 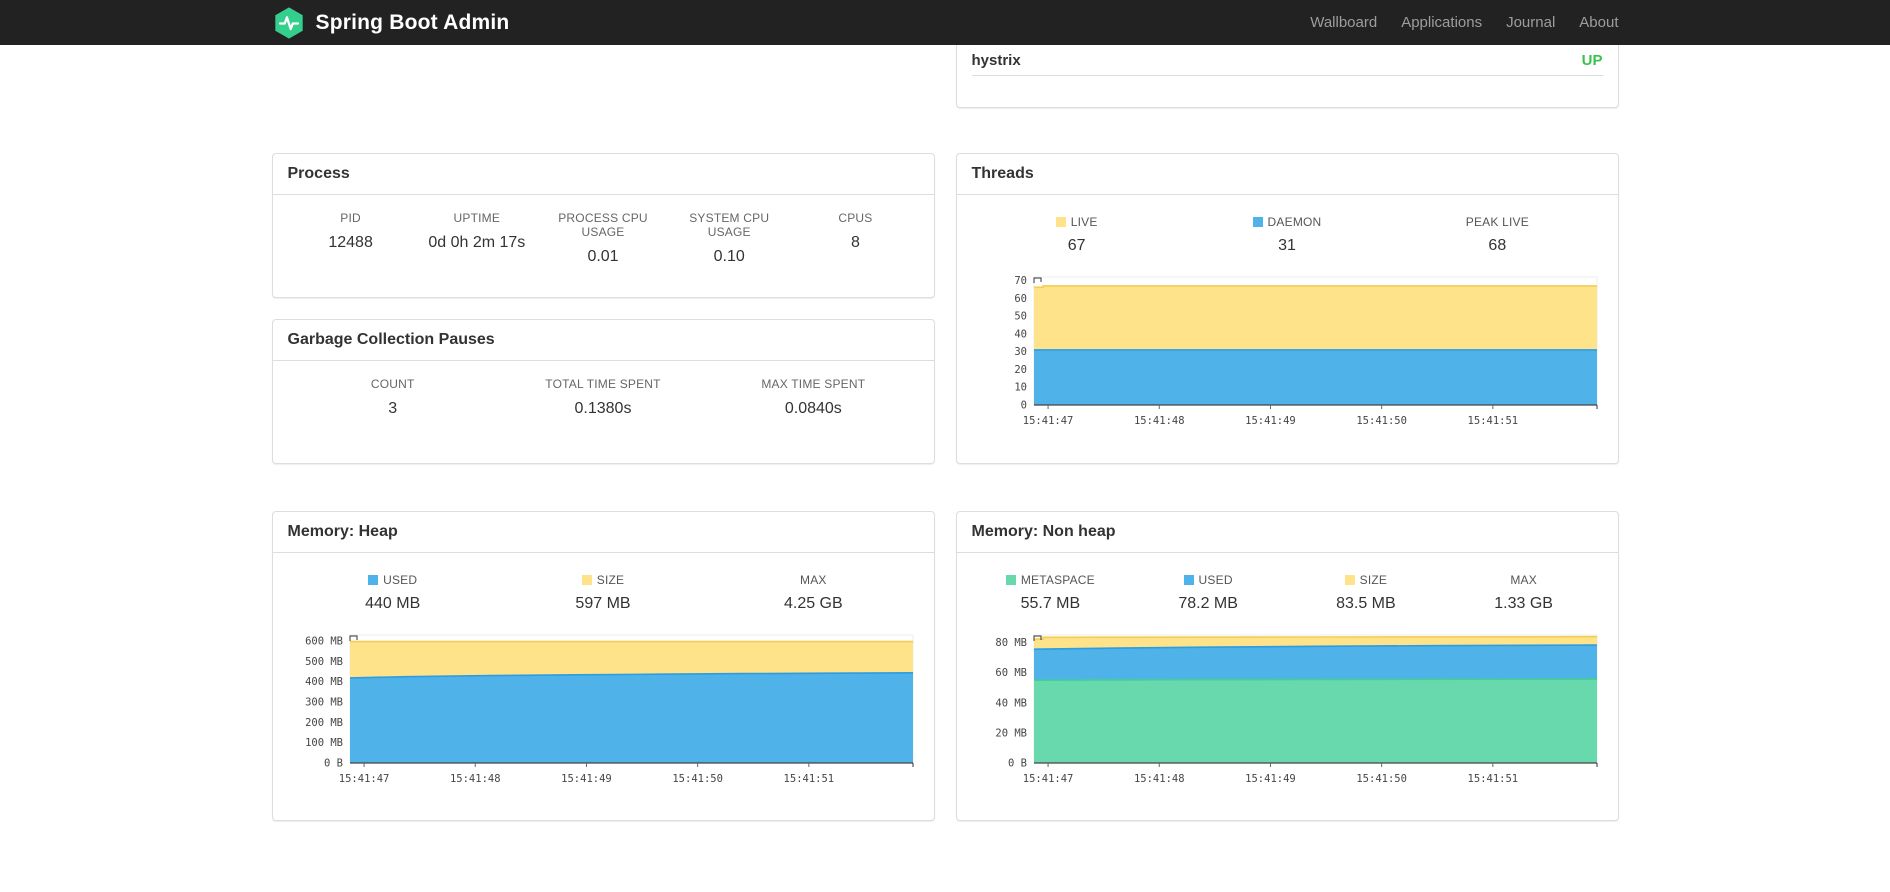 I want to click on legend-metaspace: METASPACE 55.7 MB, so click(x=1051, y=598).